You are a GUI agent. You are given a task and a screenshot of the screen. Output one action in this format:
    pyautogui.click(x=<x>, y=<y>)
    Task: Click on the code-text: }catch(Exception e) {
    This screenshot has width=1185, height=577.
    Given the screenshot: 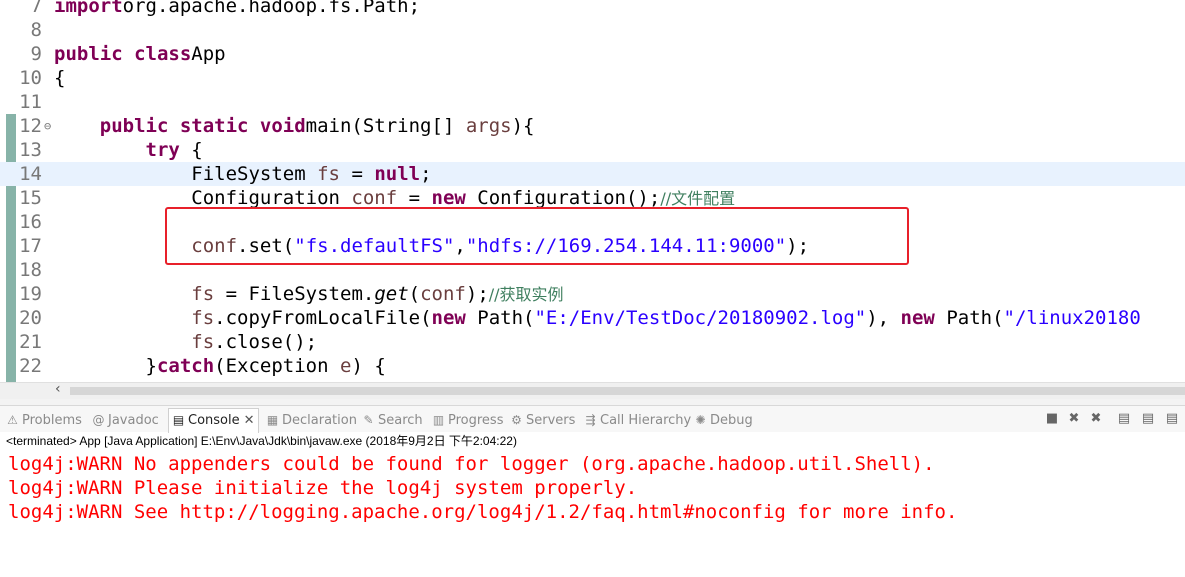 What is the action you would take?
    pyautogui.click(x=220, y=366)
    